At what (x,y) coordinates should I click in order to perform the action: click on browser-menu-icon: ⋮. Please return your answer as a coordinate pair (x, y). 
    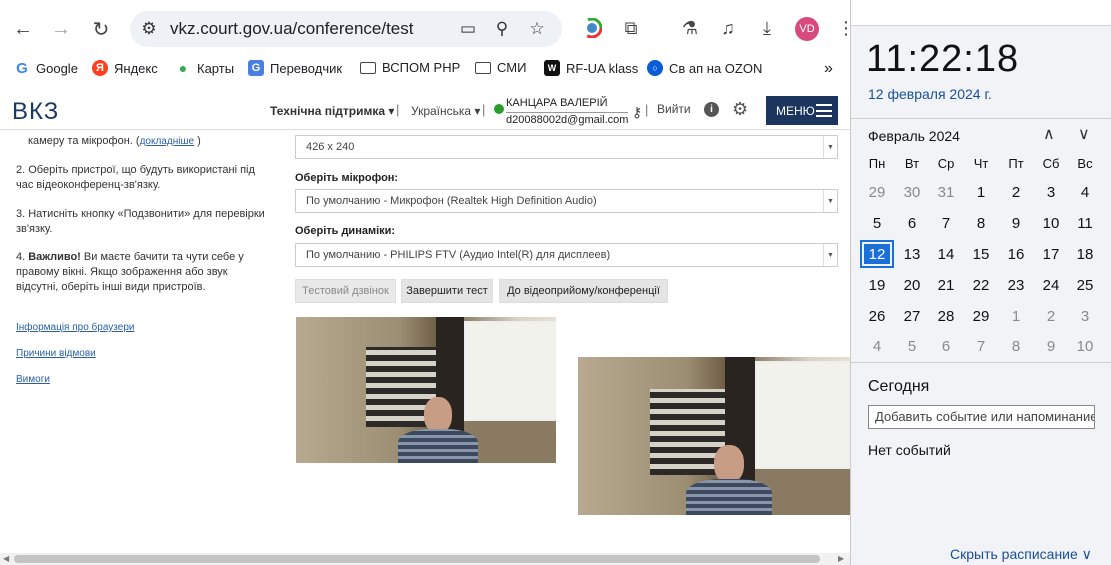
    Looking at the image, I should click on (842, 28).